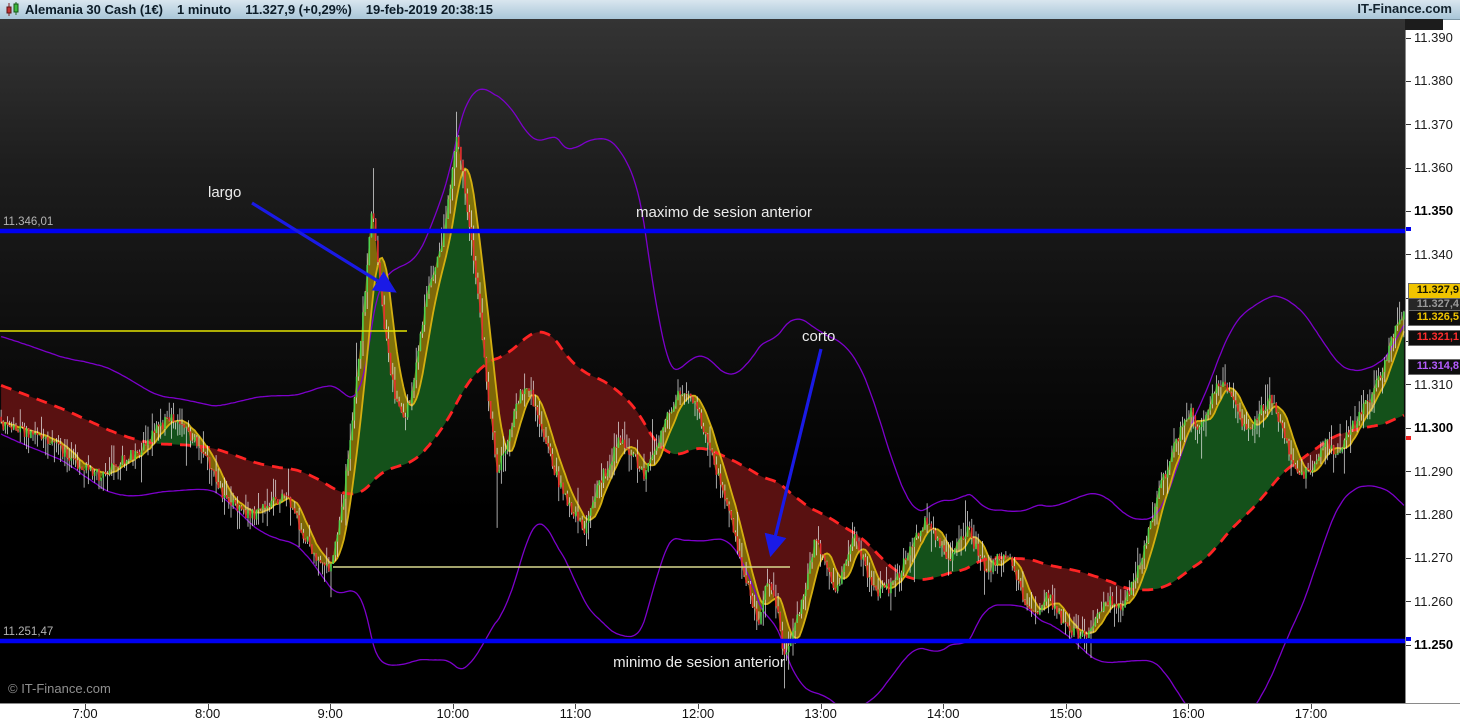 This screenshot has height=720, width=1460. Describe the element at coordinates (724, 212) in the screenshot. I see `session-high-annotation: maximo de sesion anterior` at that location.